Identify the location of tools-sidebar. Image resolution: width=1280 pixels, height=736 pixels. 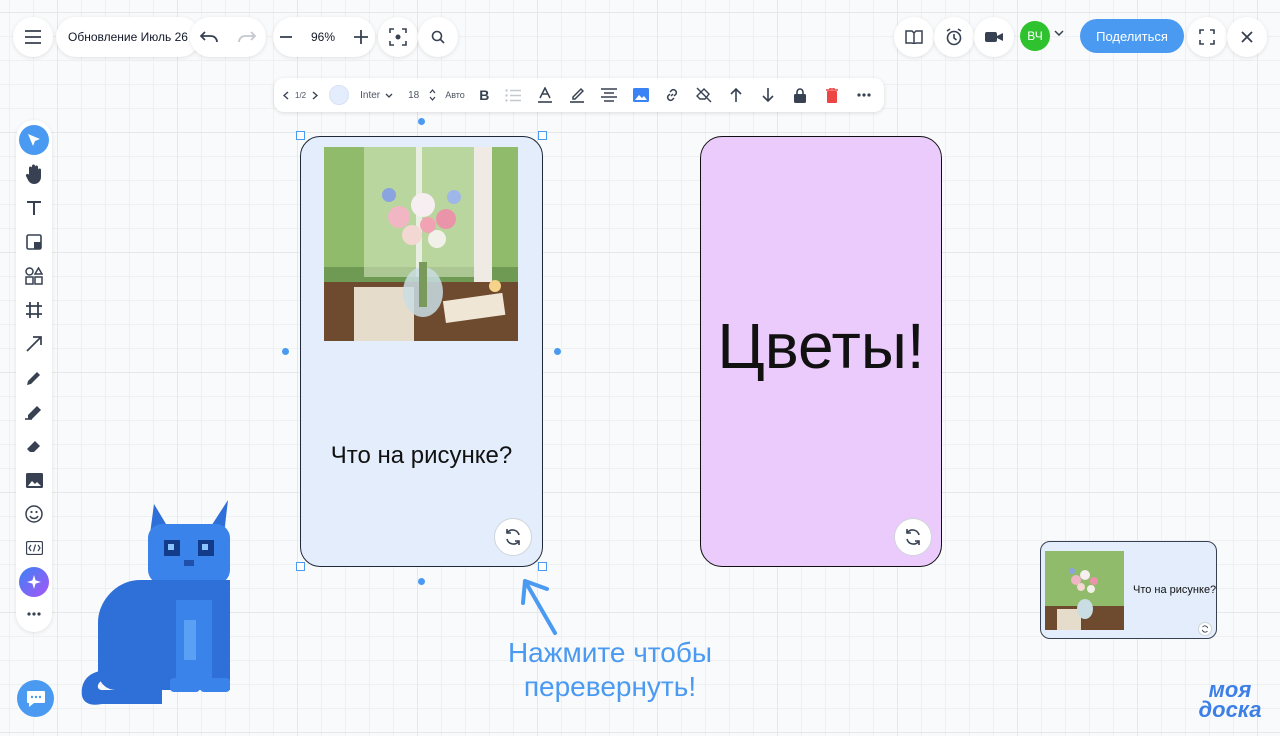
(34, 376).